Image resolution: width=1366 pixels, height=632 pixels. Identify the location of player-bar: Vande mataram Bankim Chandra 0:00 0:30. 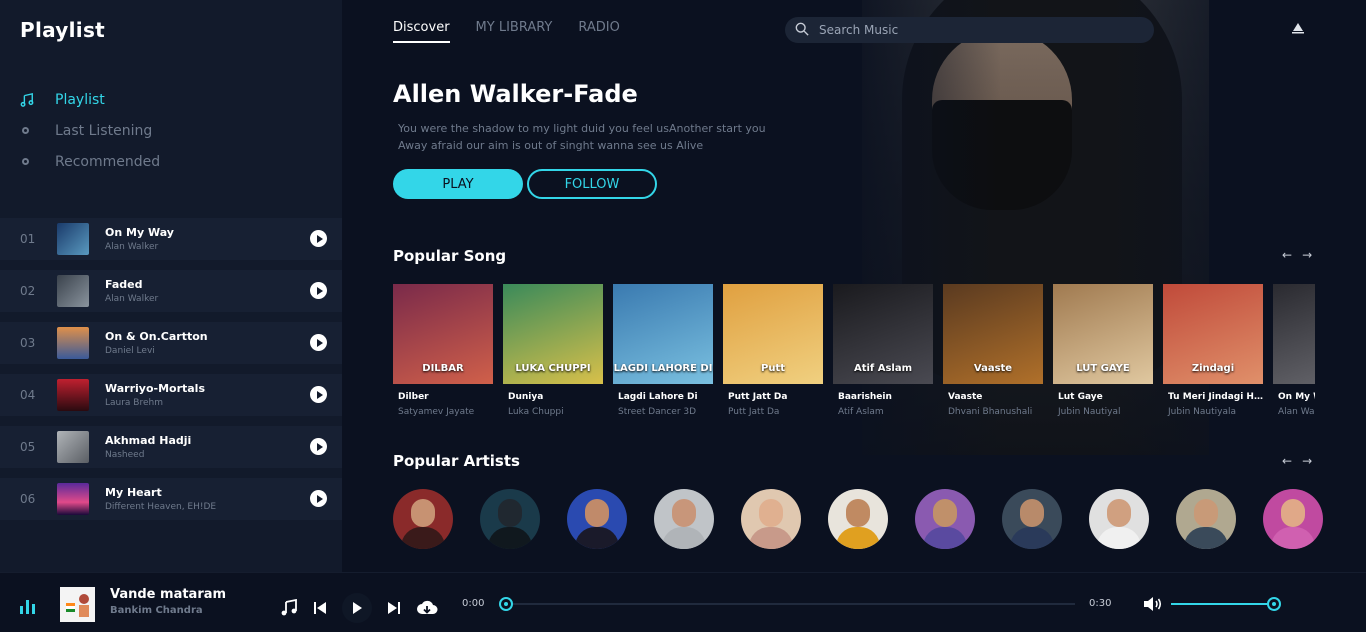
(683, 602).